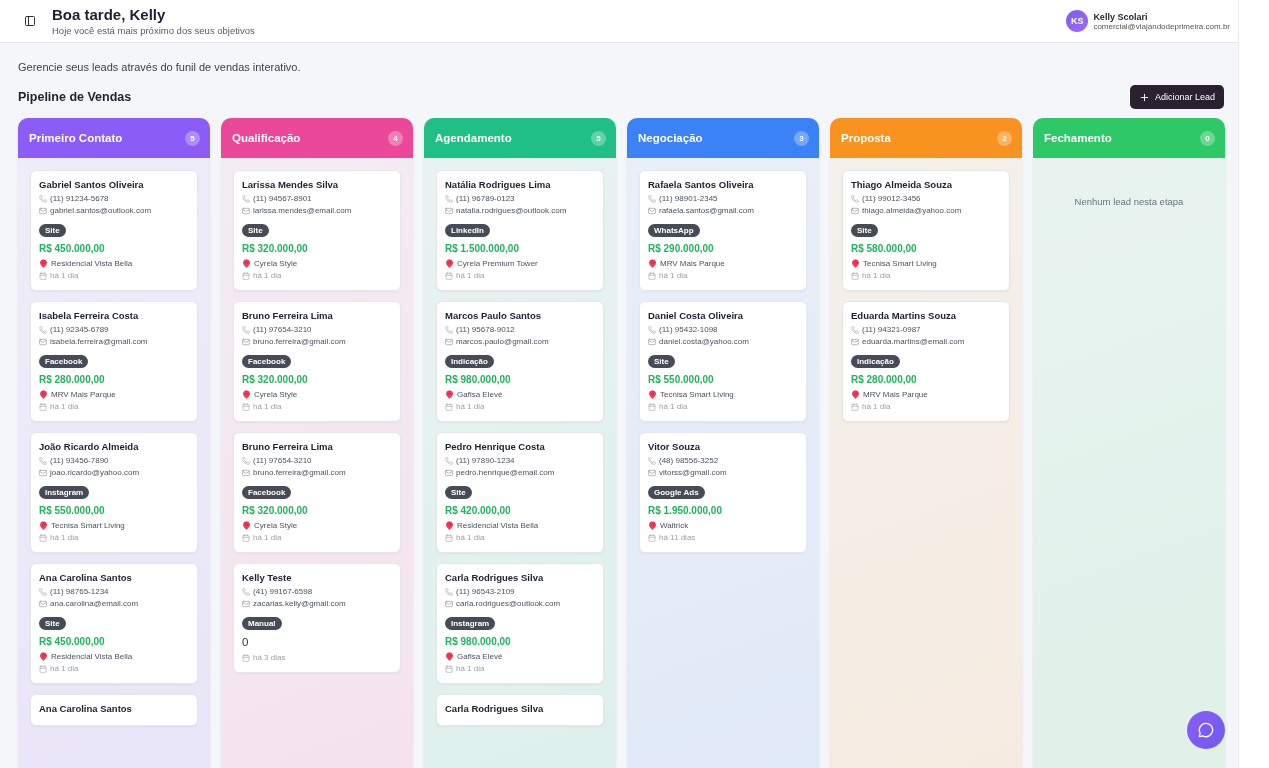  I want to click on lead-value: R$ 580.000,00, so click(884, 248).